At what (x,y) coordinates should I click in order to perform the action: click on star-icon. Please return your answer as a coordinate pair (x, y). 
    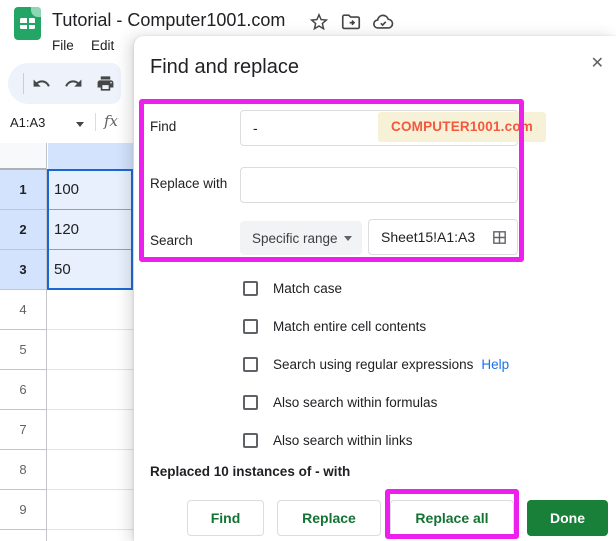
    Looking at the image, I should click on (319, 22).